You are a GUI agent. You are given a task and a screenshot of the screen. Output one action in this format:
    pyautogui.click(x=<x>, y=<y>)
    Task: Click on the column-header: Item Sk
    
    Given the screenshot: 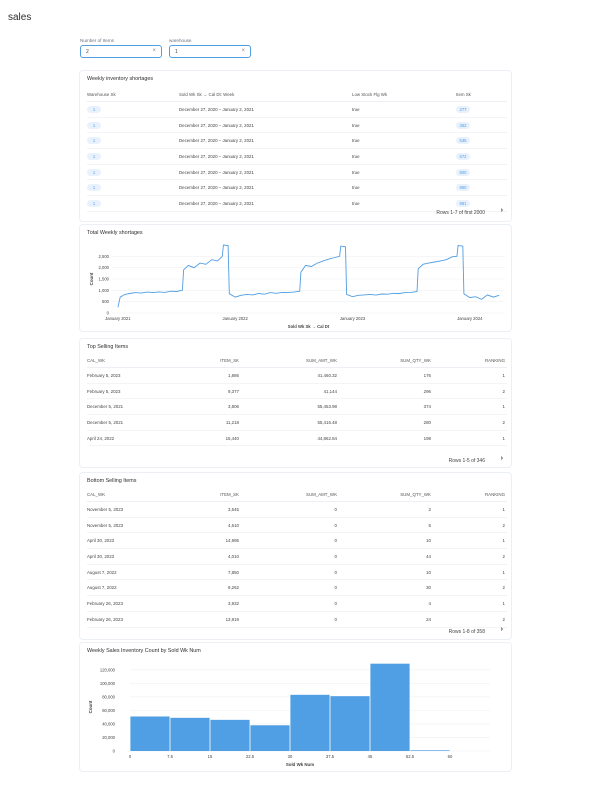 What is the action you would take?
    pyautogui.click(x=481, y=94)
    